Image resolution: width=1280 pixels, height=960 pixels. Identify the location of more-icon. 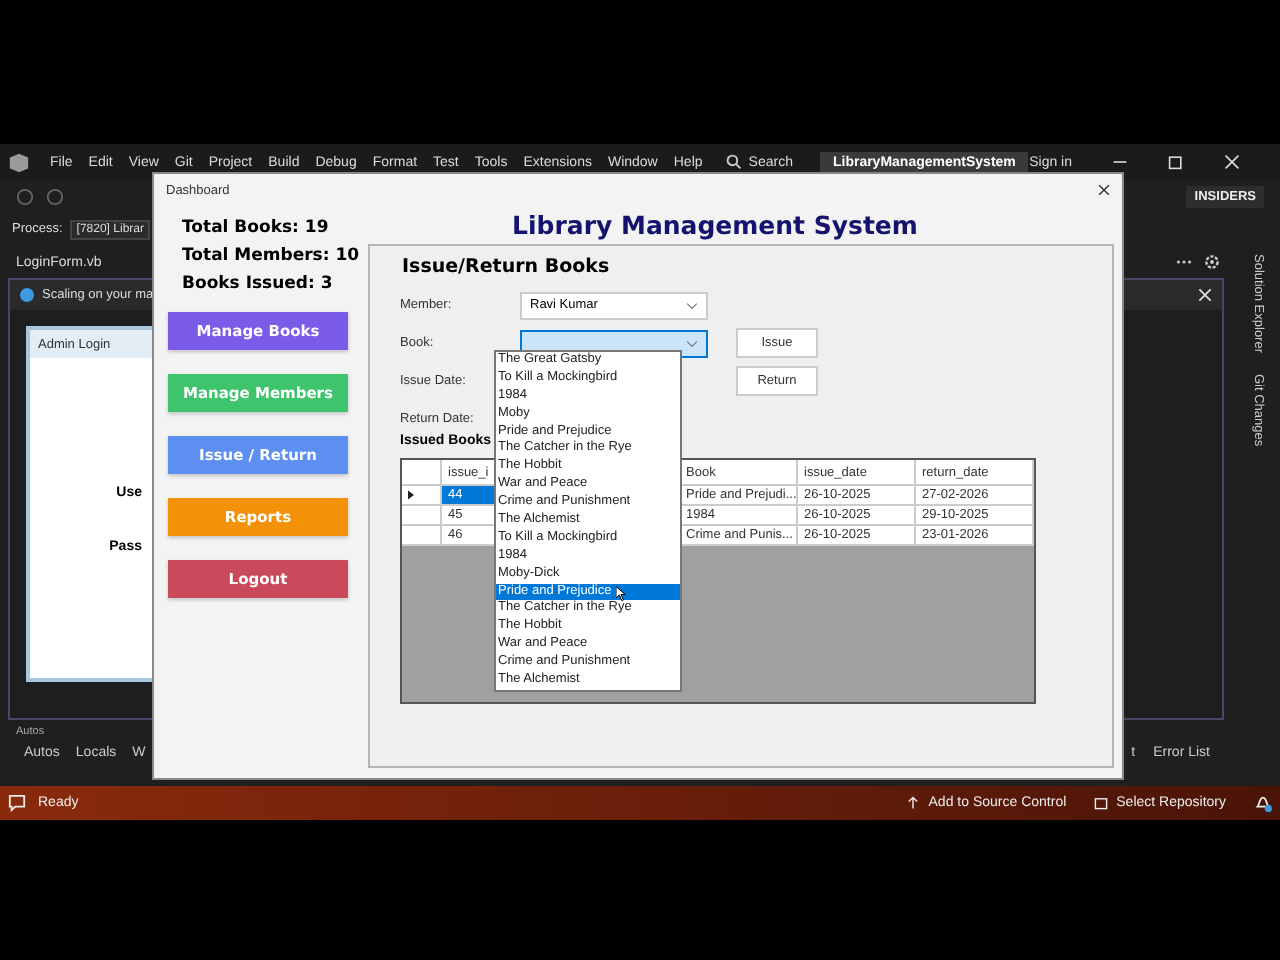
(1184, 262).